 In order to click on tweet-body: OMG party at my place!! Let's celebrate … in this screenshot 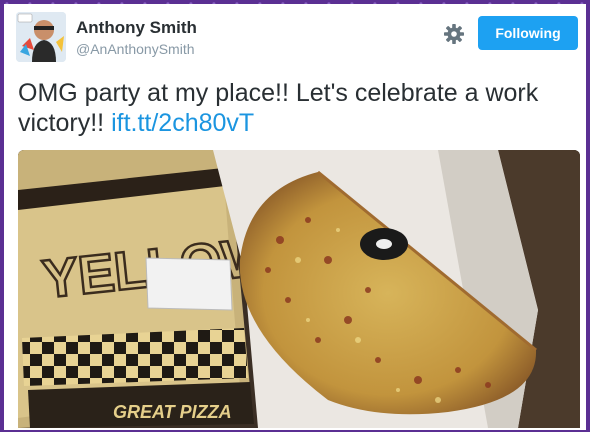, I will do `click(278, 108)`.